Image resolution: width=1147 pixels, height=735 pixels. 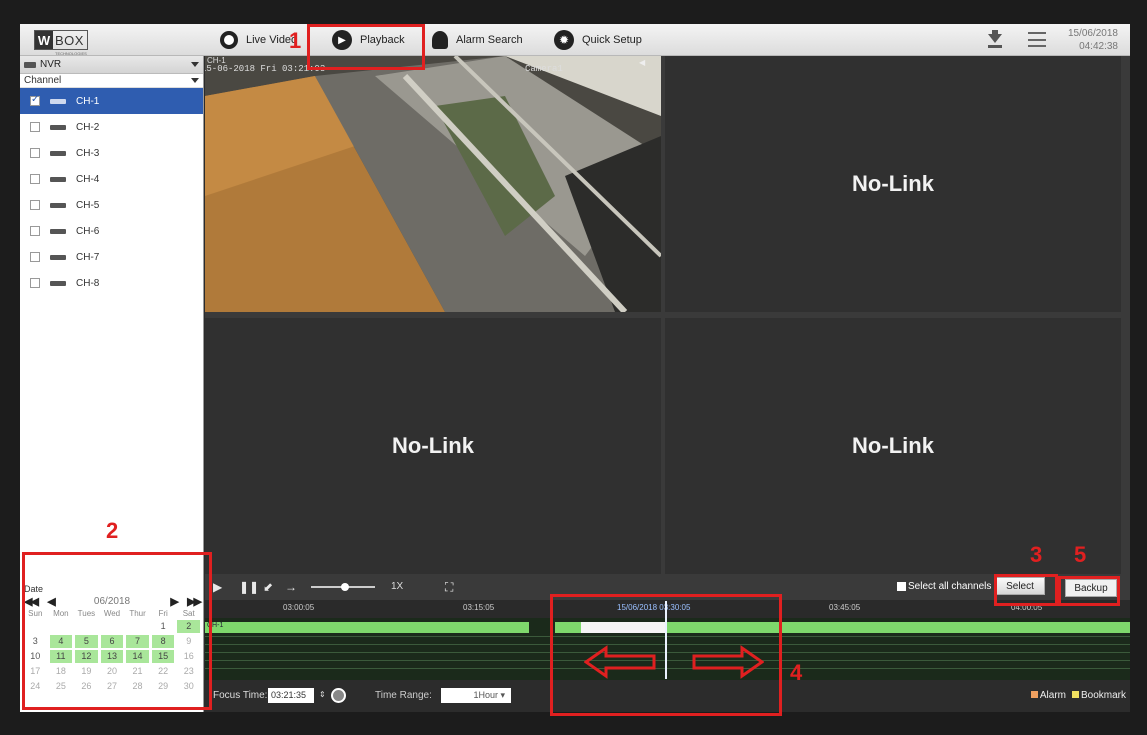 What do you see at coordinates (88, 257) in the screenshot?
I see `channel-label: CH-7` at bounding box center [88, 257].